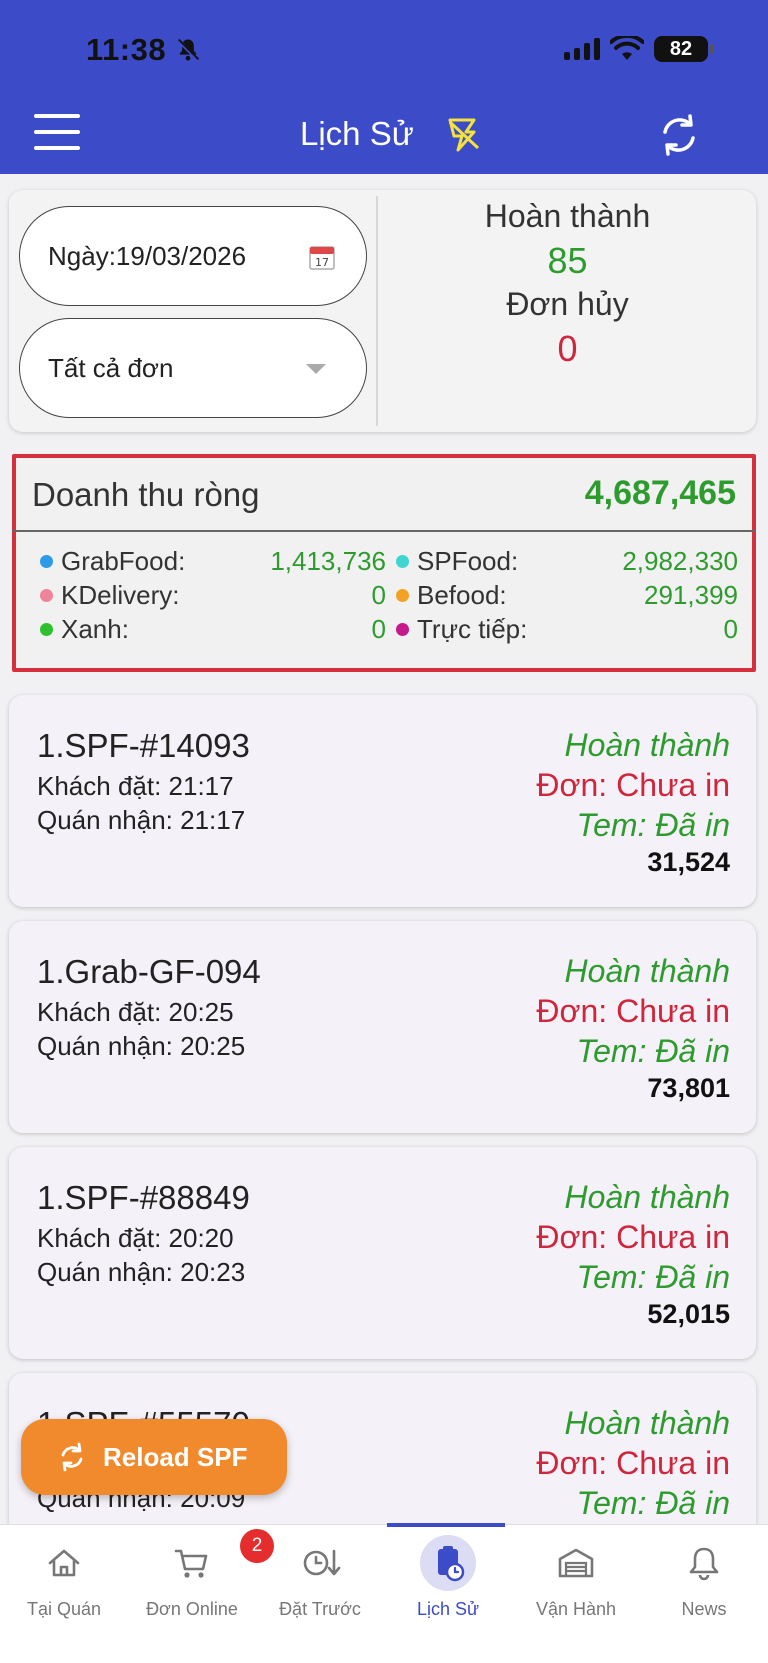 The height and width of the screenshot is (1663, 768). What do you see at coordinates (213, 595) in the screenshot?
I see `channel-kdelivery: KDelivery: 0` at bounding box center [213, 595].